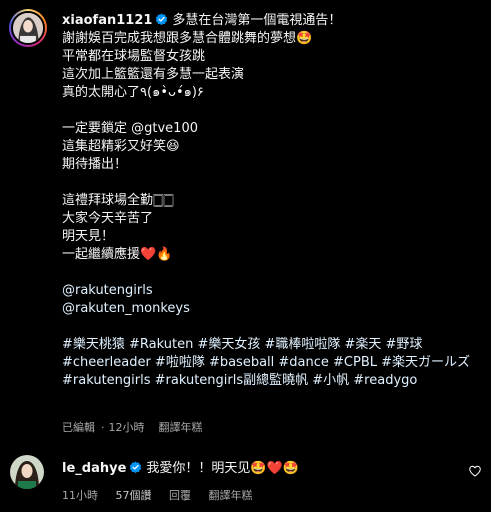 The image size is (491, 512). I want to click on post-username: xiaofan1121, so click(107, 20).